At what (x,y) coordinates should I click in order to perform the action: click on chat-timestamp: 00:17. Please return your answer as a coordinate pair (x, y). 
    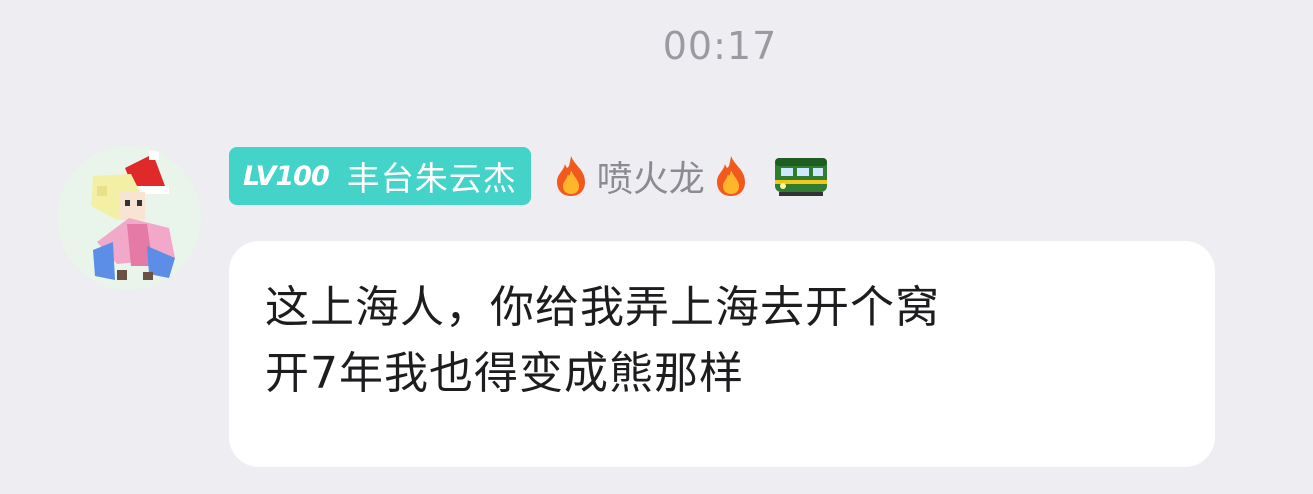
    Looking at the image, I should click on (720, 46).